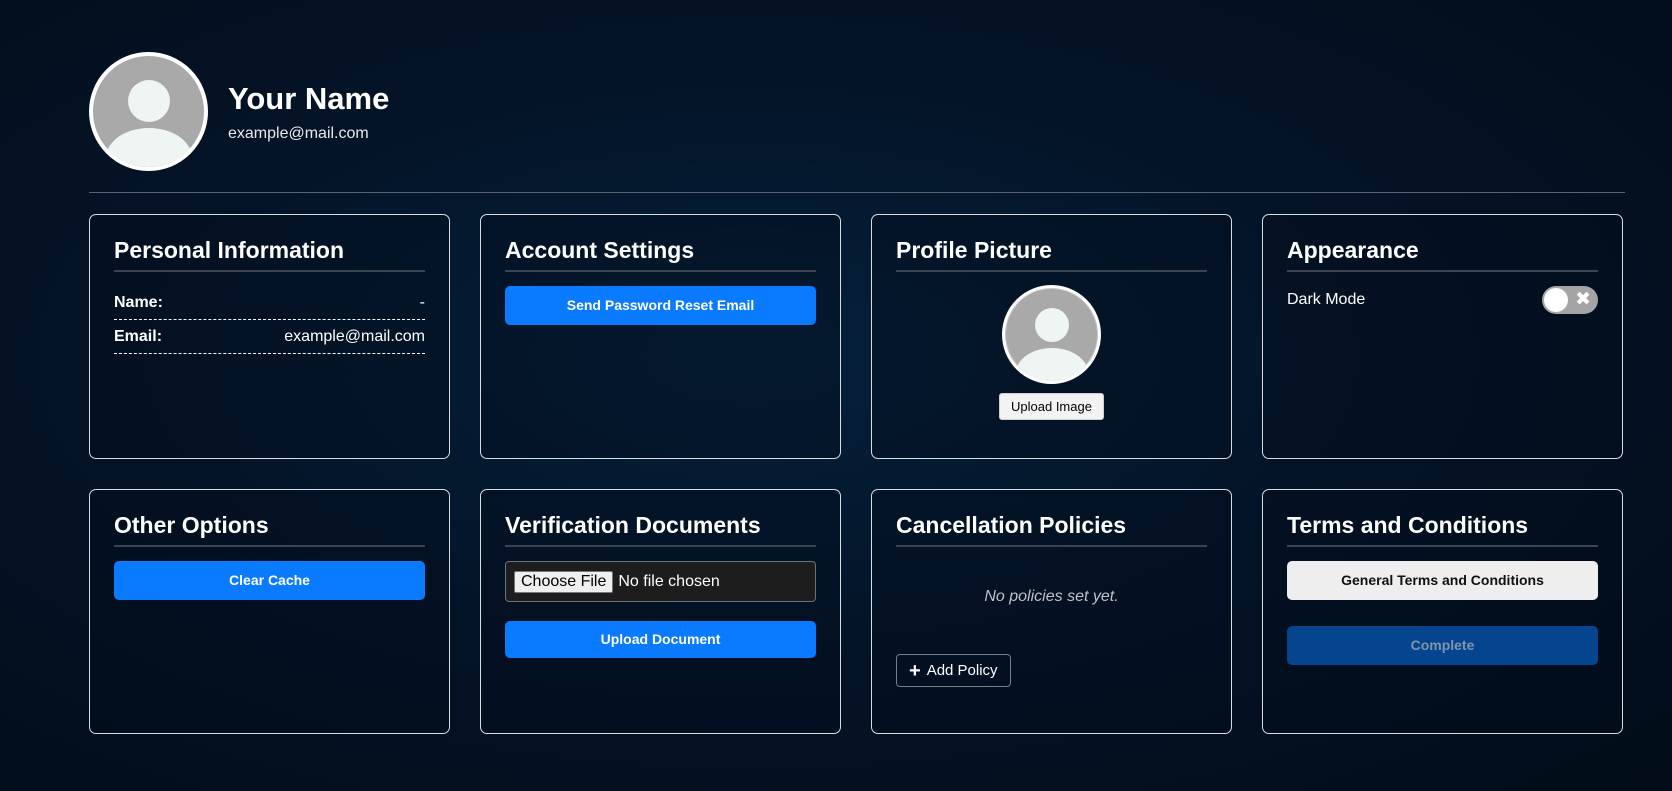 Image resolution: width=1672 pixels, height=791 pixels. Describe the element at coordinates (1051, 254) in the screenshot. I see `card-title: Profile Picture` at that location.